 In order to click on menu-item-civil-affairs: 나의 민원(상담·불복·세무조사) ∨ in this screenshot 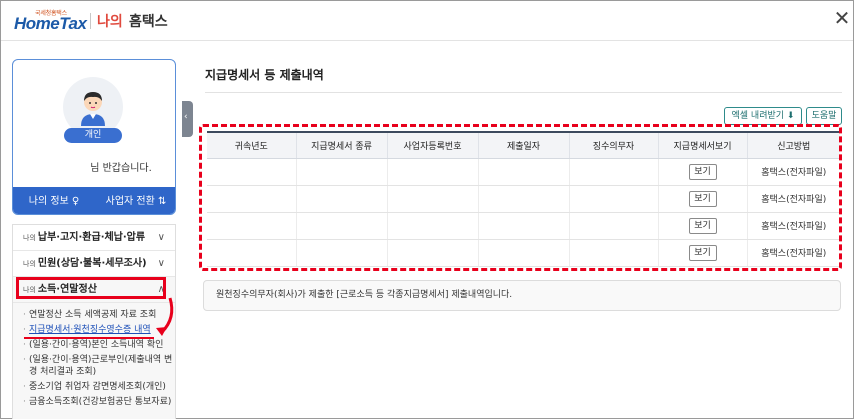, I will do `click(94, 264)`.